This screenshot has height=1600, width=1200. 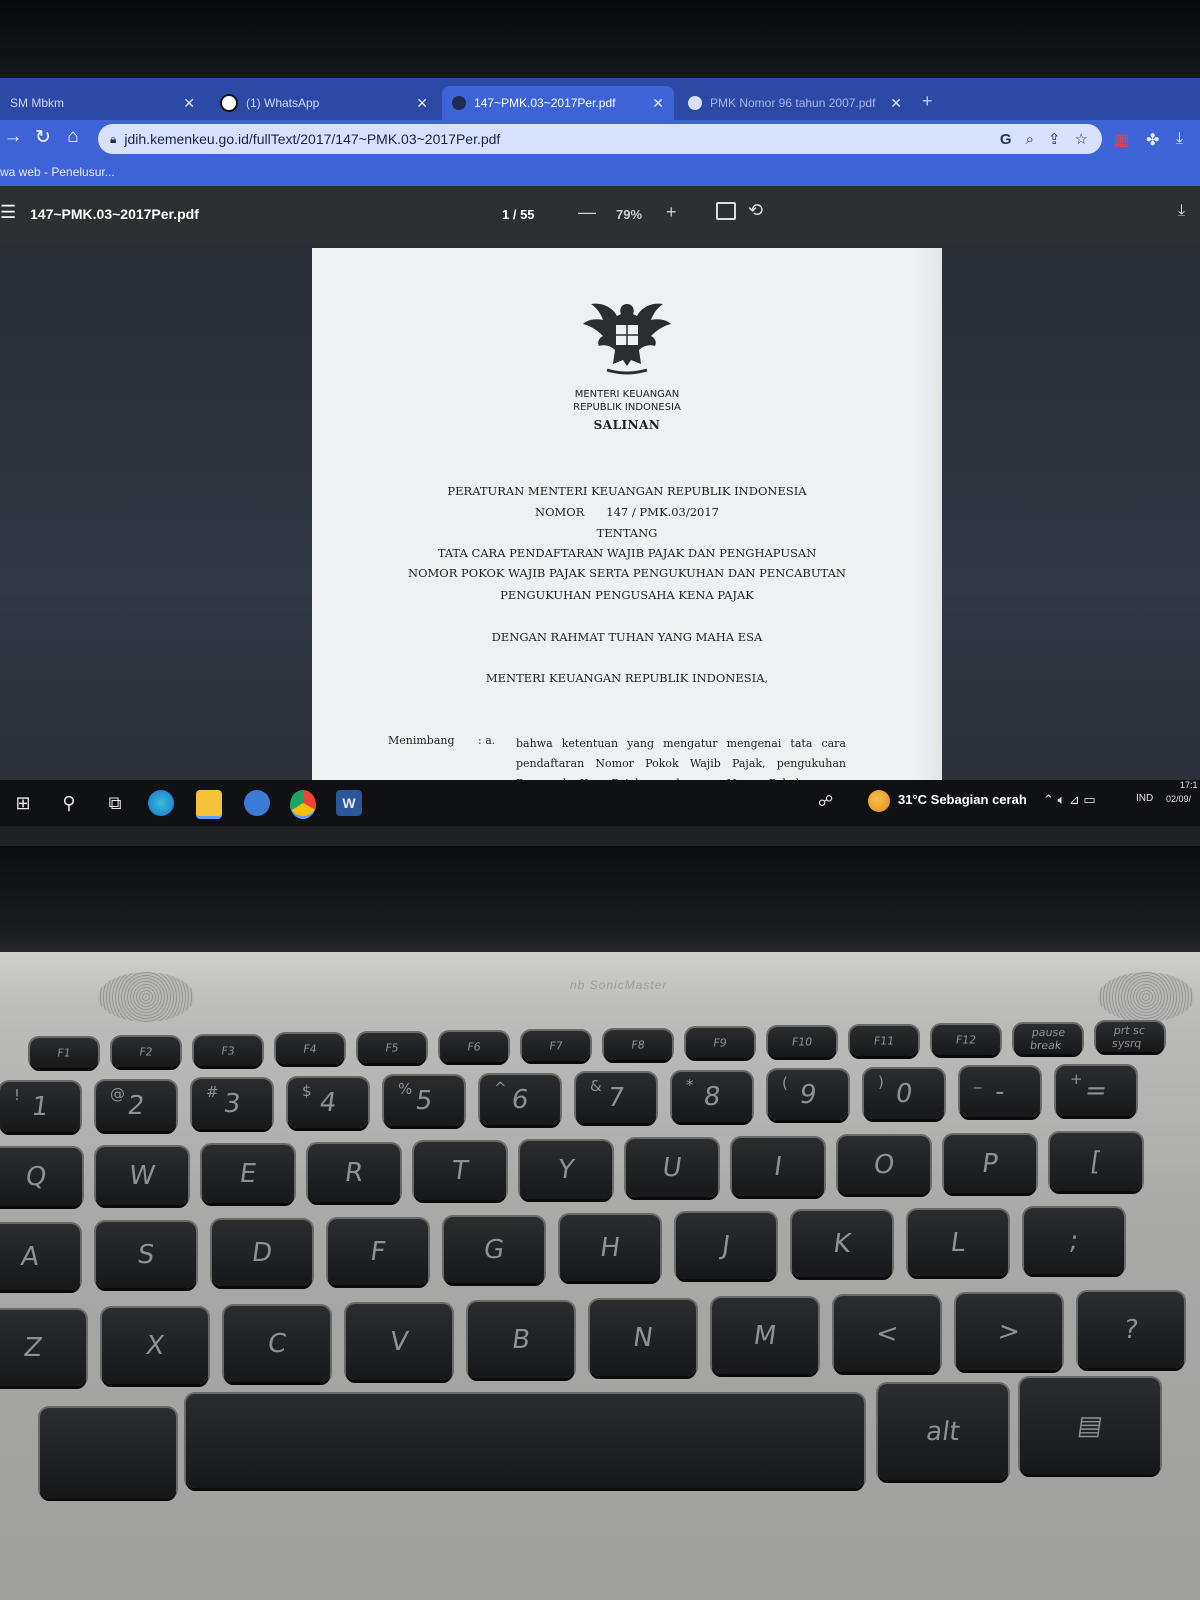 What do you see at coordinates (1096, 1162) in the screenshot?
I see `key-[: [` at bounding box center [1096, 1162].